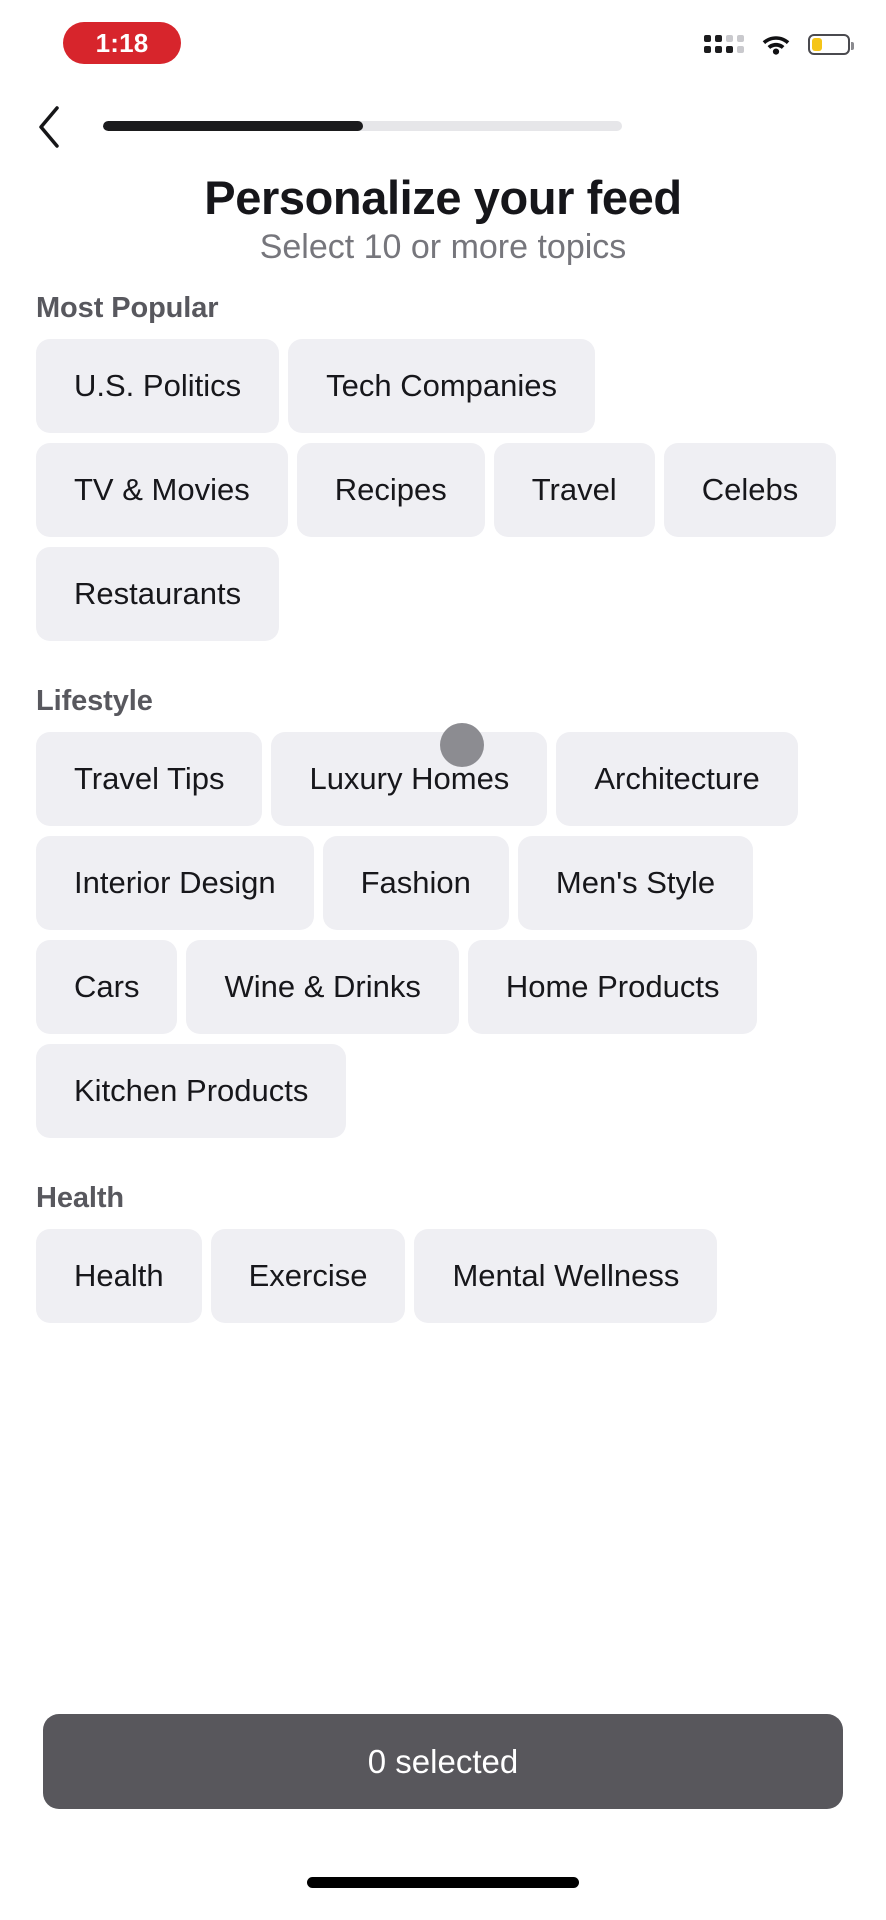  Describe the element at coordinates (443, 1810) in the screenshot. I see `footer-bar: 0 selected` at that location.